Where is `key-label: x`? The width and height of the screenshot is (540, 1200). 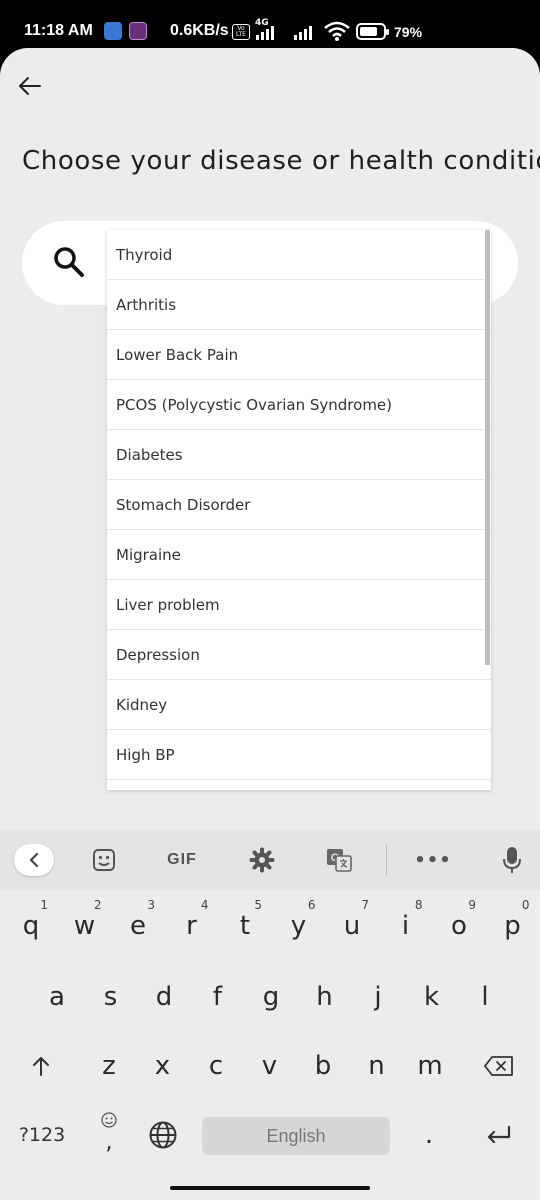 key-label: x is located at coordinates (162, 1066).